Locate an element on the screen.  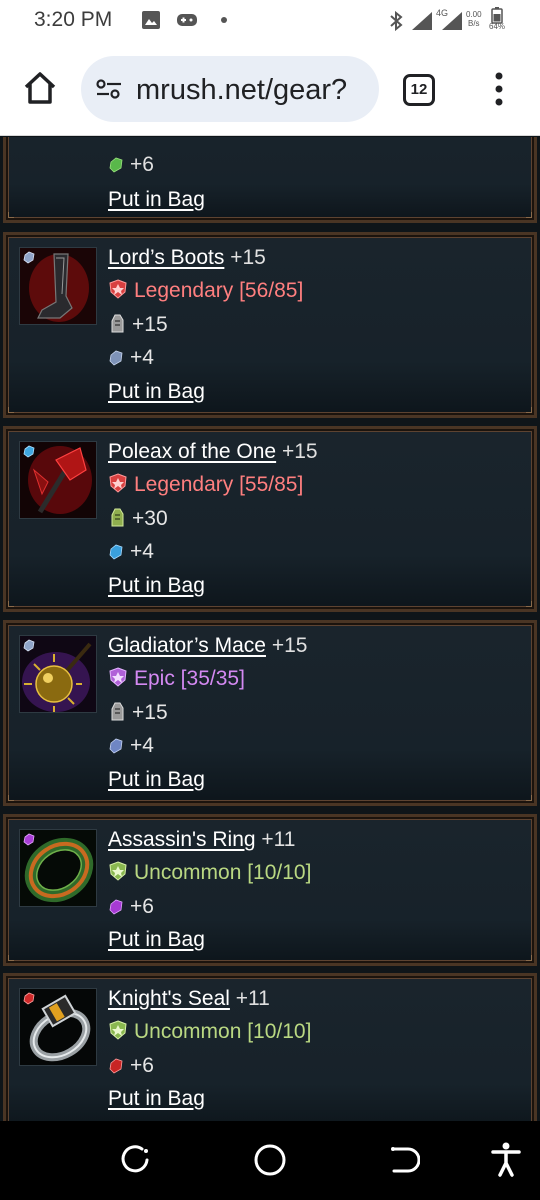
item-title: Assassin's Ring +11 is located at coordinates (202, 840).